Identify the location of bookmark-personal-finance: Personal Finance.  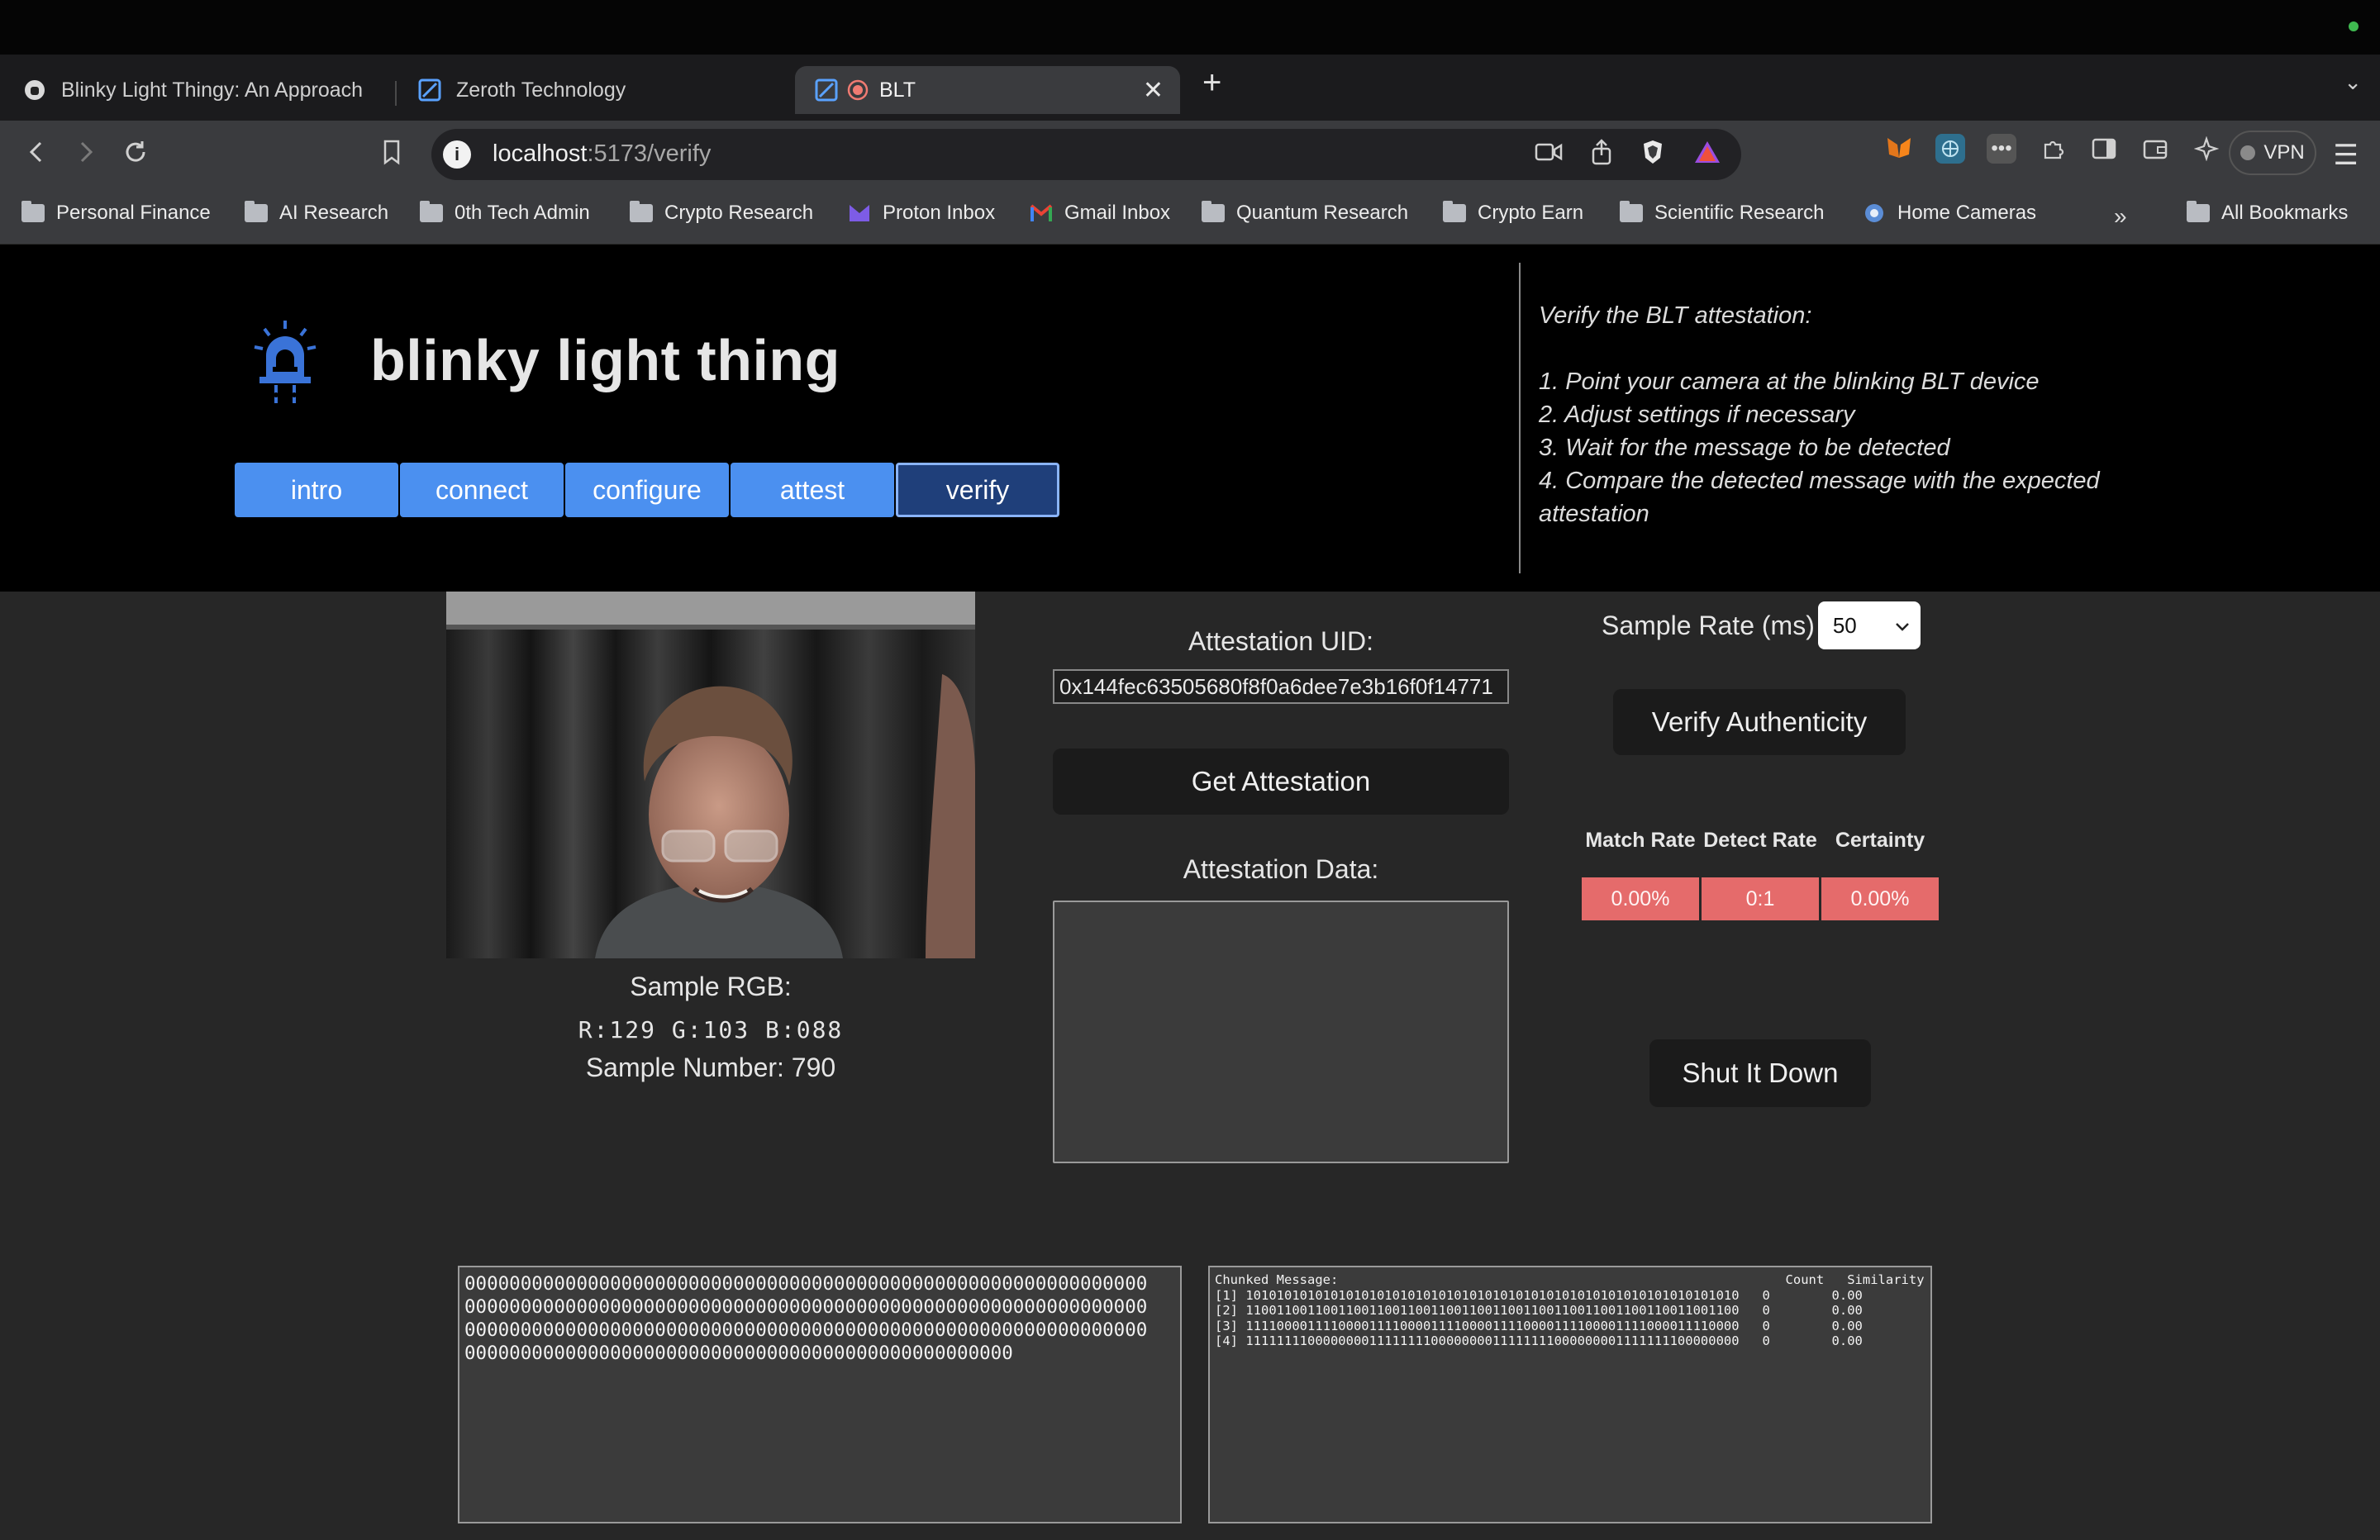
(116, 213).